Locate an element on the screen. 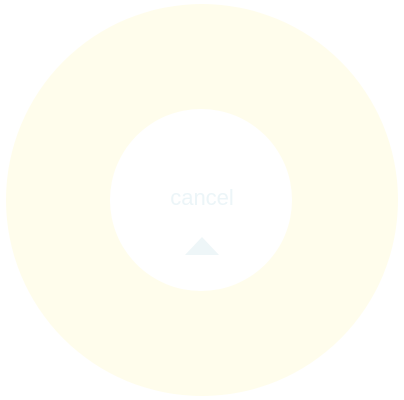  cancel-button: cancel is located at coordinates (202, 198).